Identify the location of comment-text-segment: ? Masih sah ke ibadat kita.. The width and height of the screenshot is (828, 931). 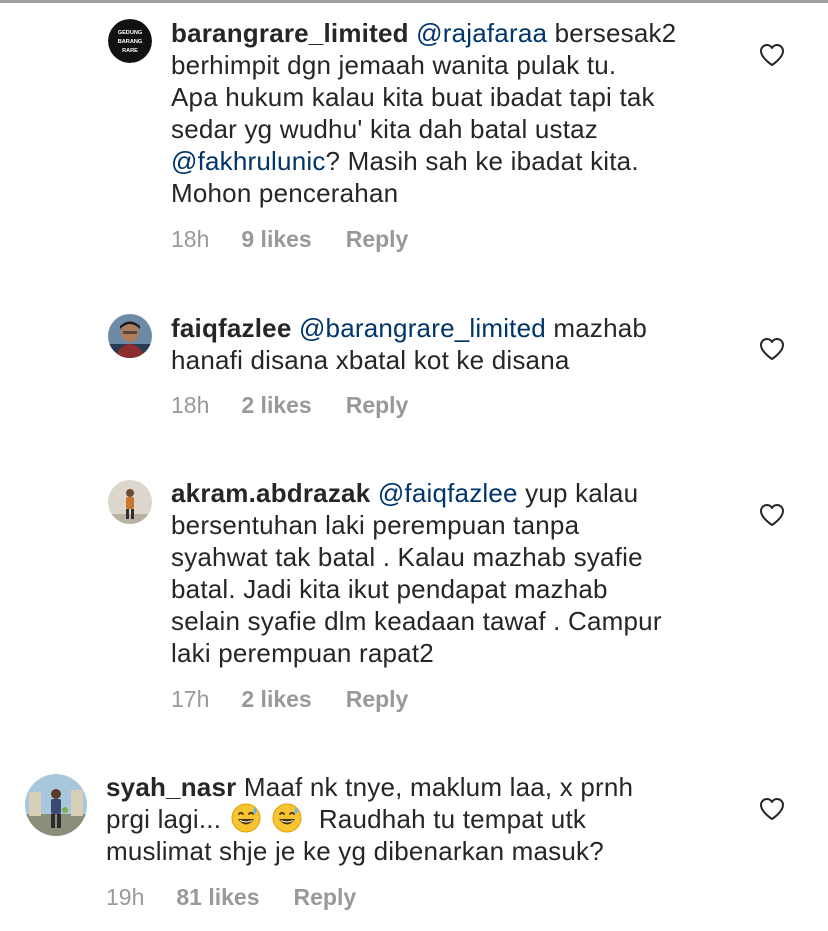
(482, 161).